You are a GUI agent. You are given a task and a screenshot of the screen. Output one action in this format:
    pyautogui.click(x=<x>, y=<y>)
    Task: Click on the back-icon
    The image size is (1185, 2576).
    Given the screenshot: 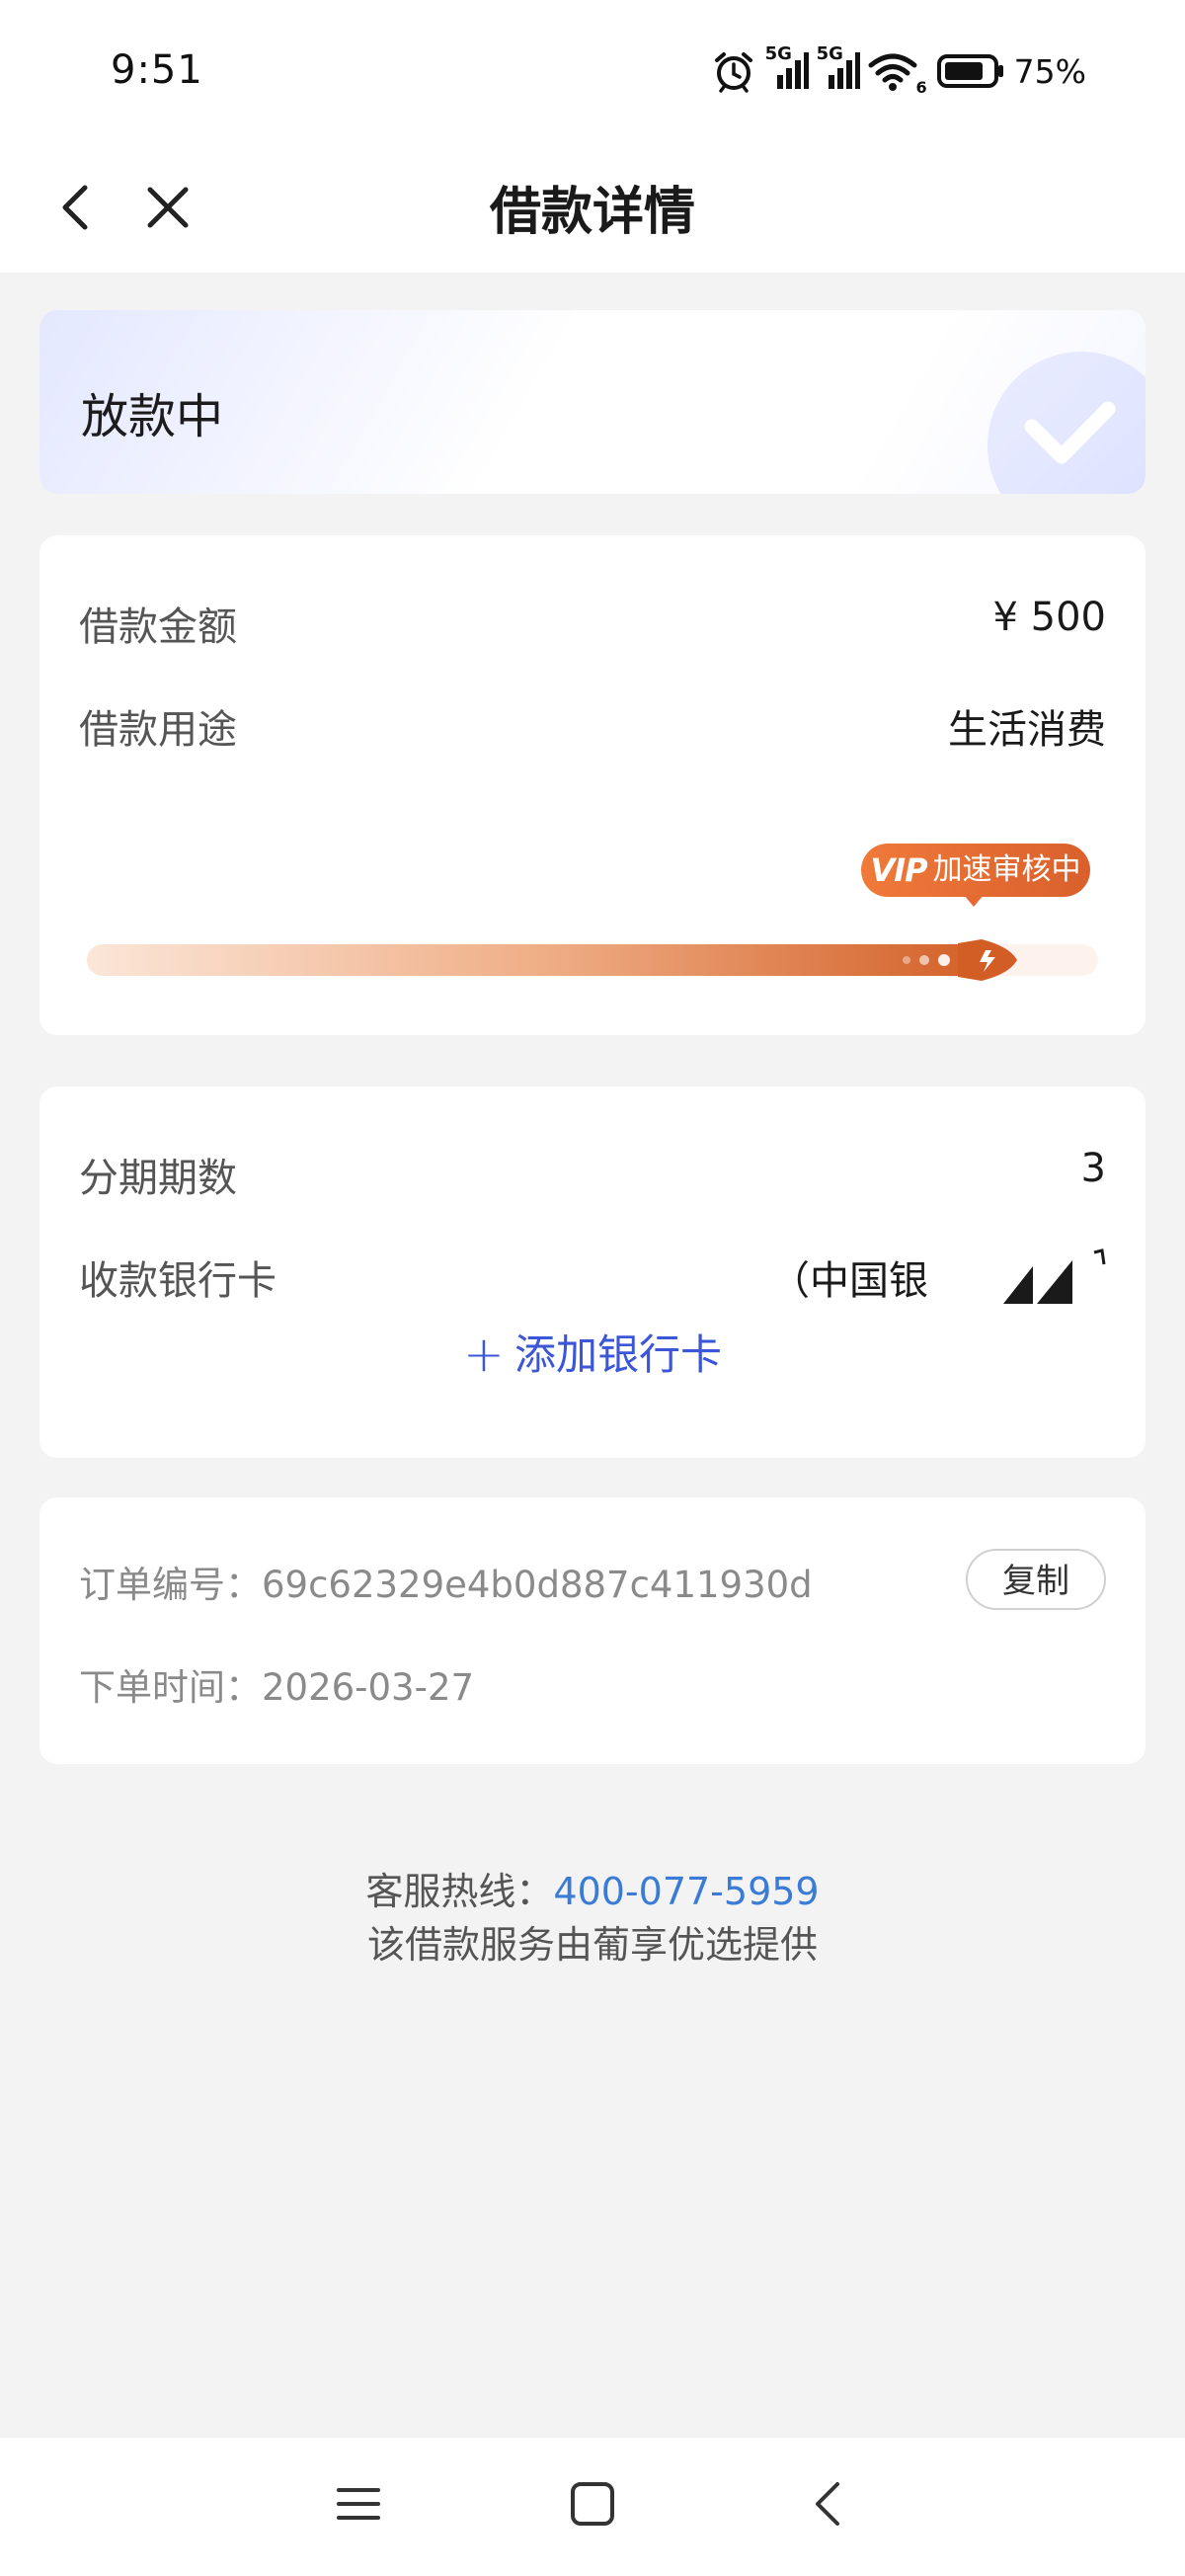 What is the action you would take?
    pyautogui.click(x=828, y=2506)
    